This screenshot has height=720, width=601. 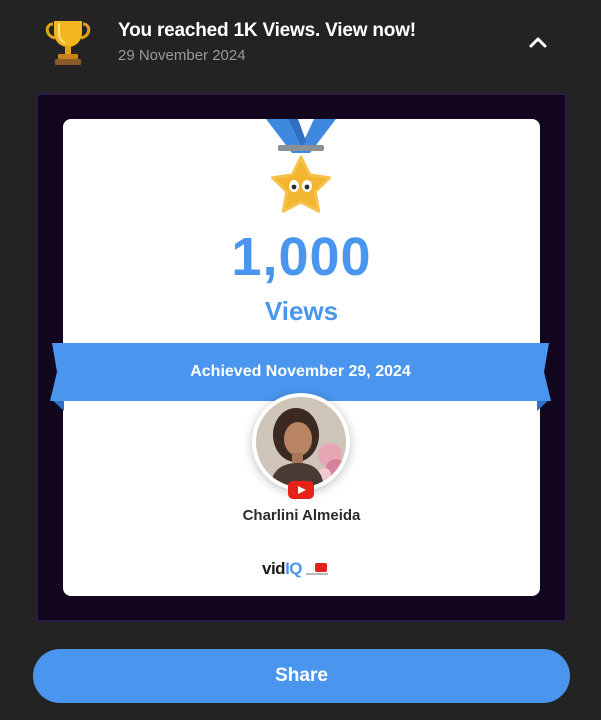 What do you see at coordinates (68, 43) in the screenshot?
I see `trophy-icon` at bounding box center [68, 43].